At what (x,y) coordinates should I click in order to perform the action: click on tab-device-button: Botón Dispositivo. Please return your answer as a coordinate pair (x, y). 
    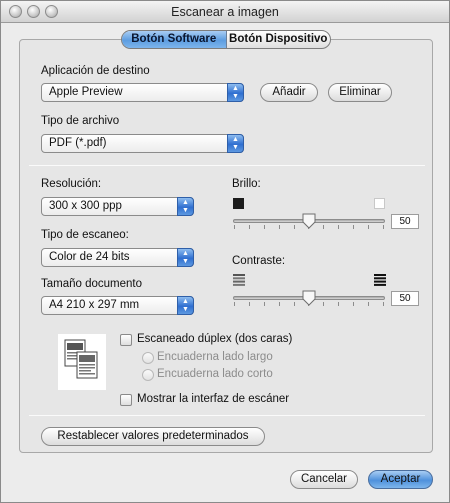
    Looking at the image, I should click on (279, 39).